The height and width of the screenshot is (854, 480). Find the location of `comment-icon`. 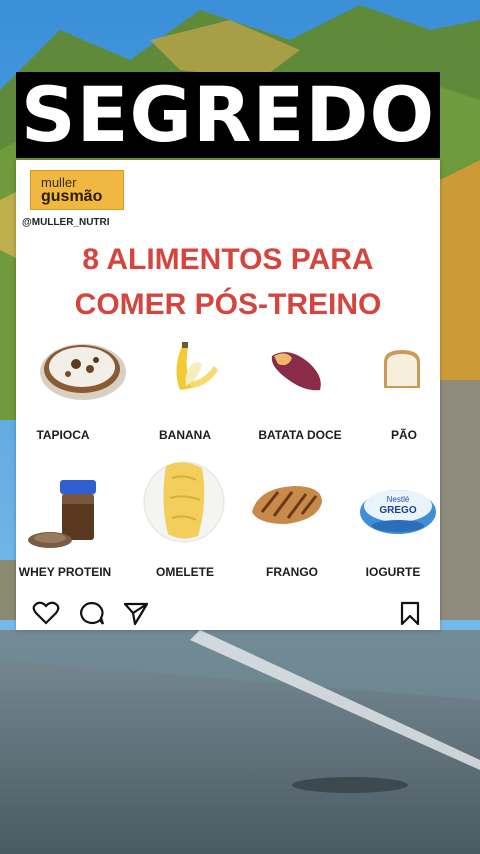

comment-icon is located at coordinates (92, 613).